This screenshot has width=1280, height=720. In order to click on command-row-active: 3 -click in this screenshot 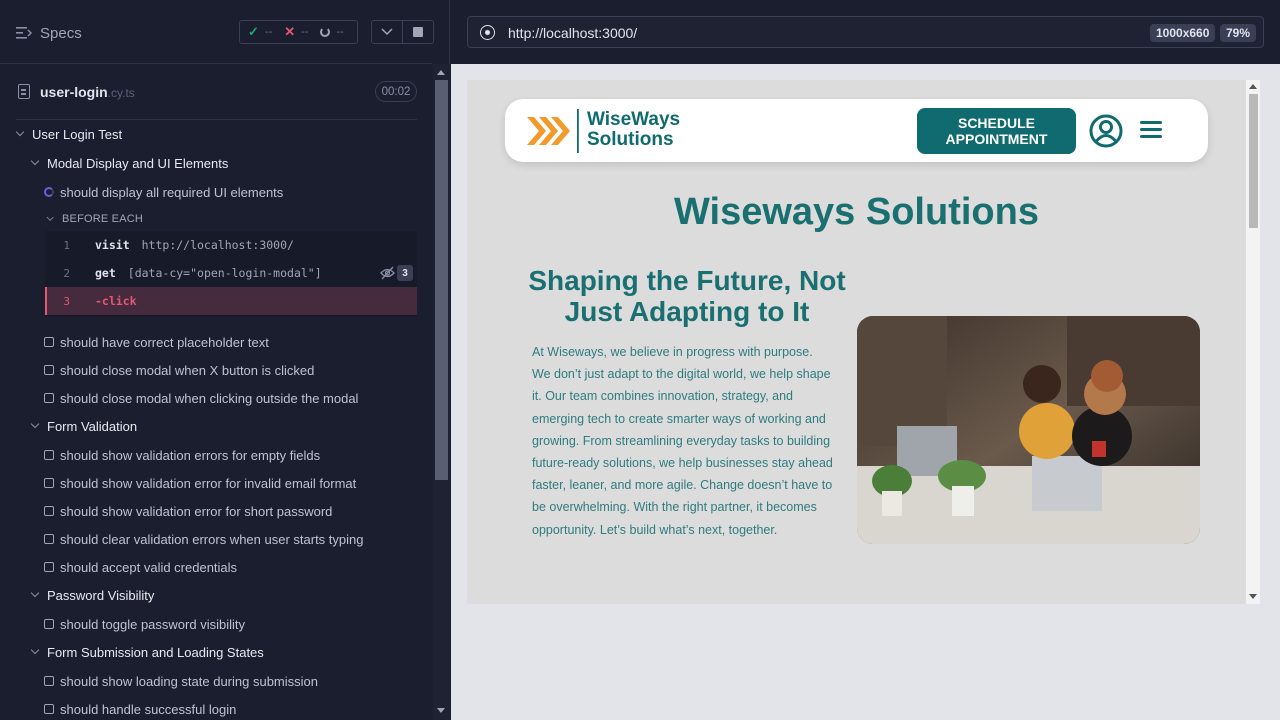, I will do `click(231, 301)`.